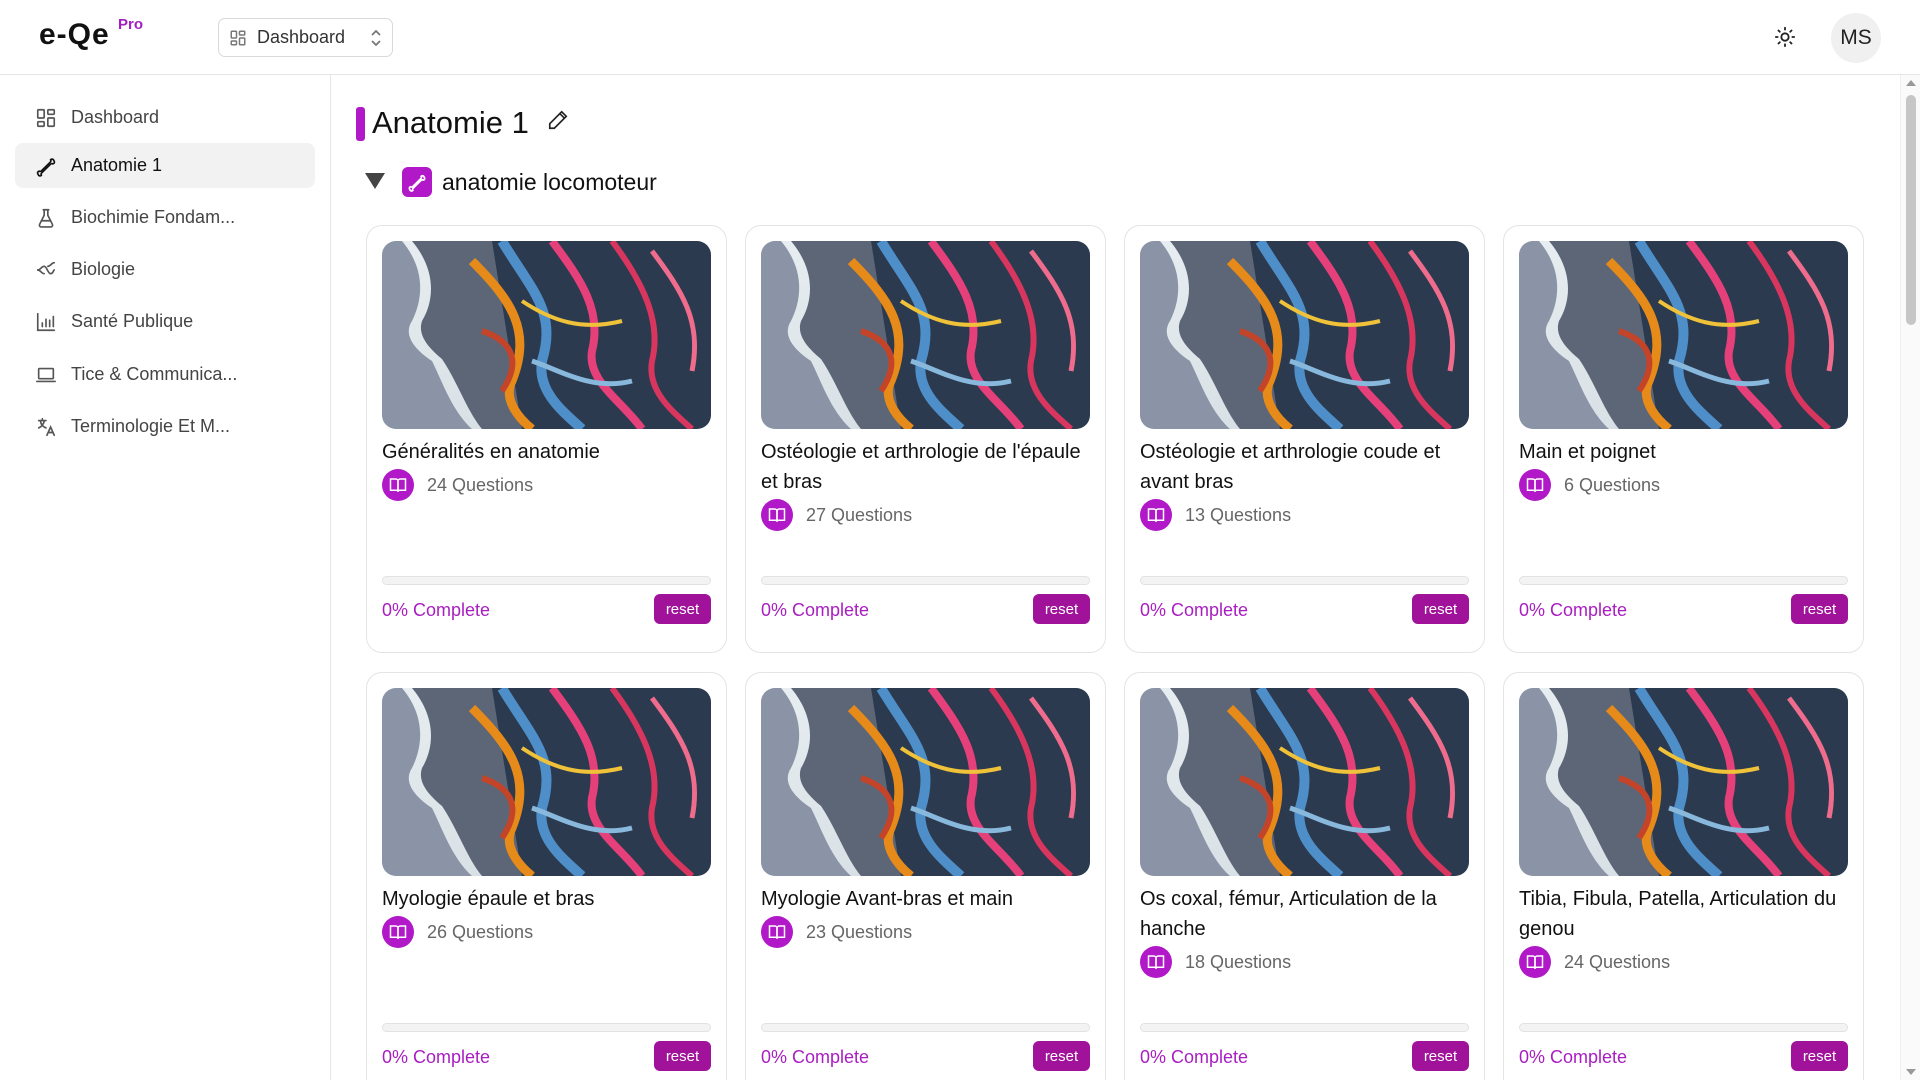  I want to click on pencil-icon, so click(558, 120).